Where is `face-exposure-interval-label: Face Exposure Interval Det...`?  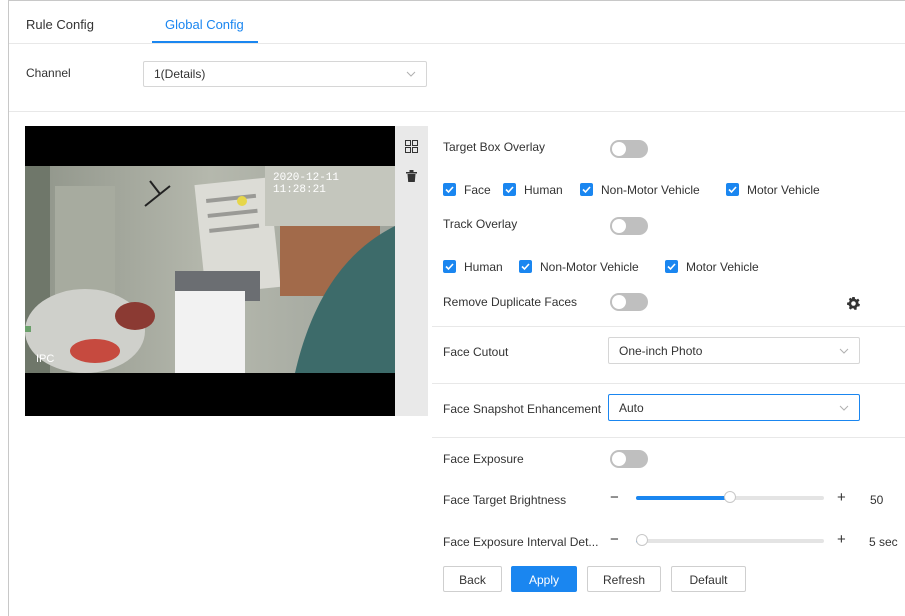 face-exposure-interval-label: Face Exposure Interval Det... is located at coordinates (521, 542).